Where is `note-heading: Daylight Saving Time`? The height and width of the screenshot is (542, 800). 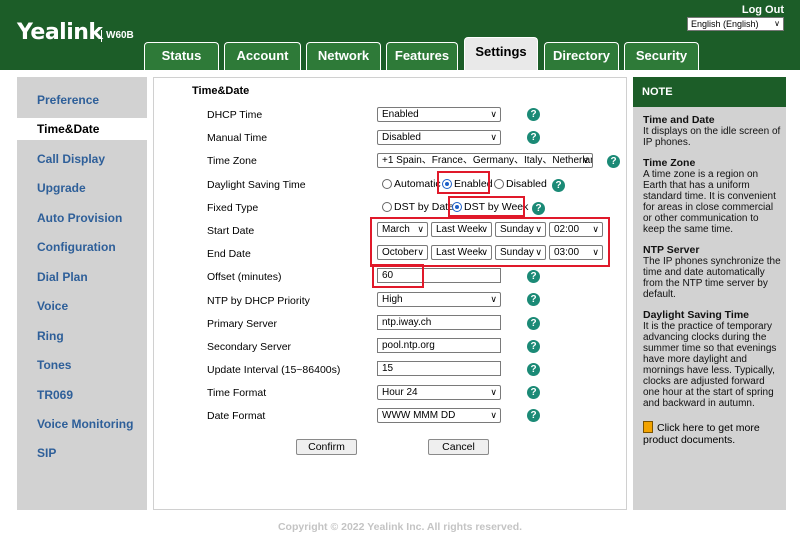 note-heading: Daylight Saving Time is located at coordinates (696, 315).